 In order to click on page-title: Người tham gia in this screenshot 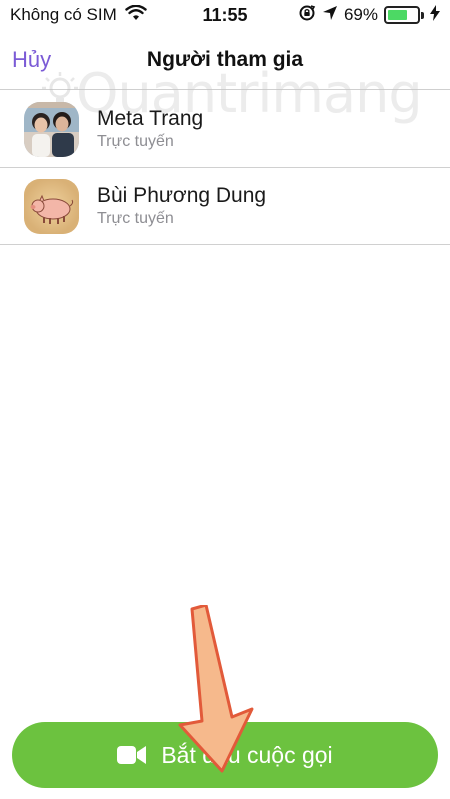, I will do `click(225, 59)`.